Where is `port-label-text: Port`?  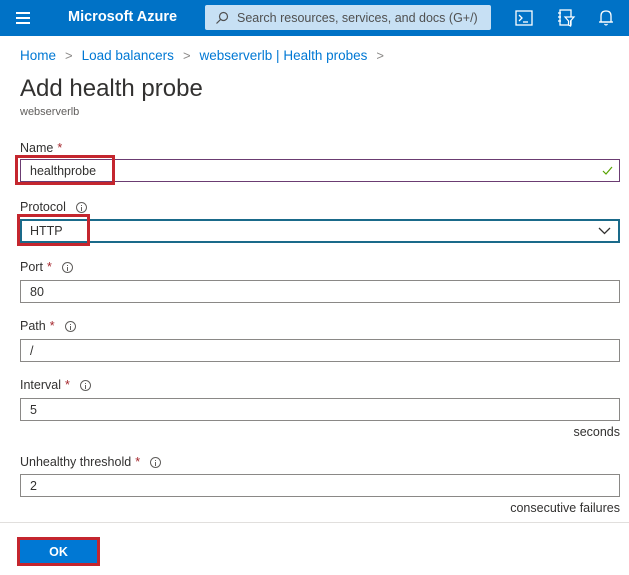
port-label-text: Port is located at coordinates (31, 267).